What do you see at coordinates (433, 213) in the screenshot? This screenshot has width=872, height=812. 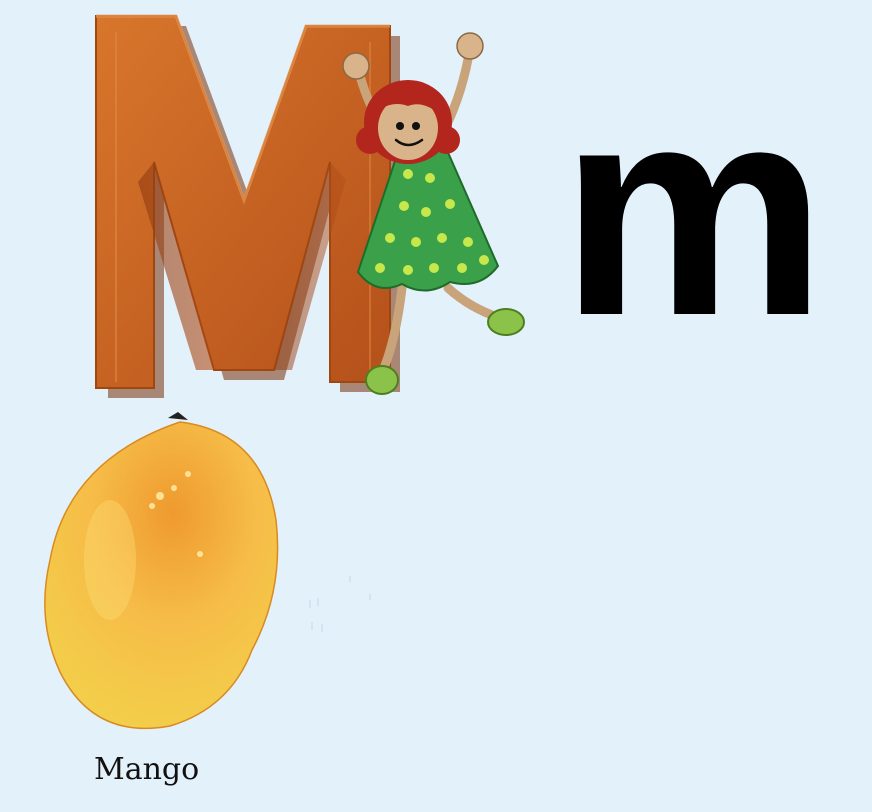 I see `girl-character-illustration` at bounding box center [433, 213].